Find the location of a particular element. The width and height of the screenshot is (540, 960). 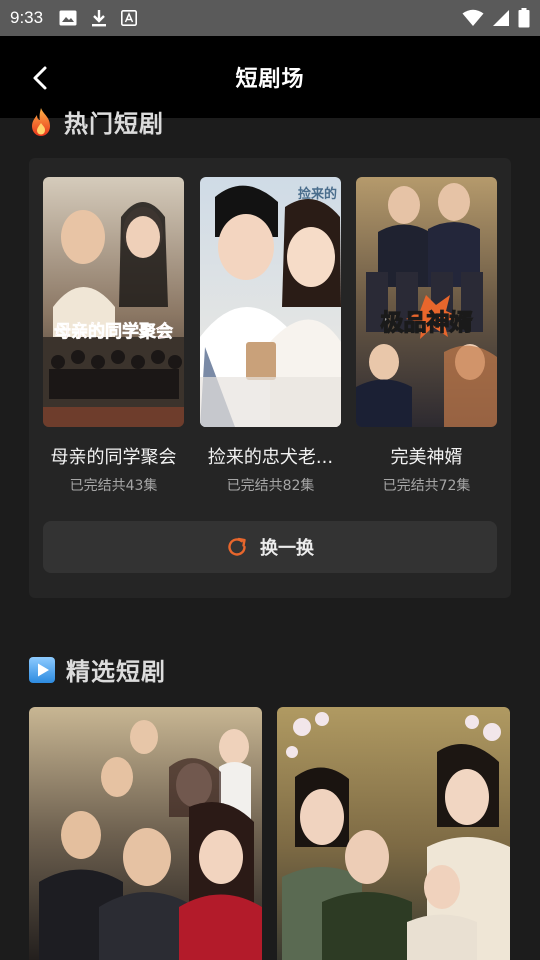

system-icons is located at coordinates (496, 18).